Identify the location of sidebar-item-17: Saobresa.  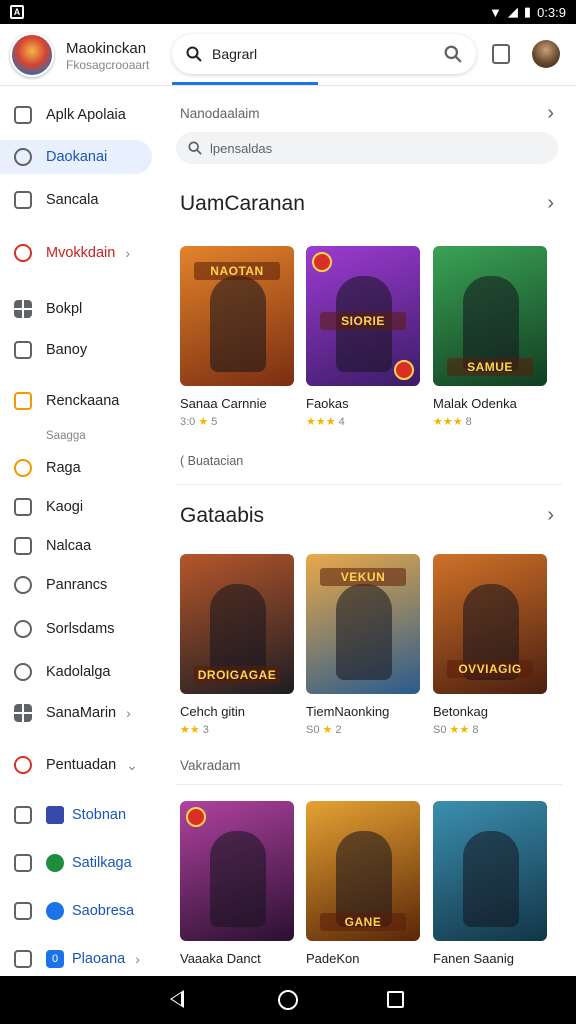
(76, 911).